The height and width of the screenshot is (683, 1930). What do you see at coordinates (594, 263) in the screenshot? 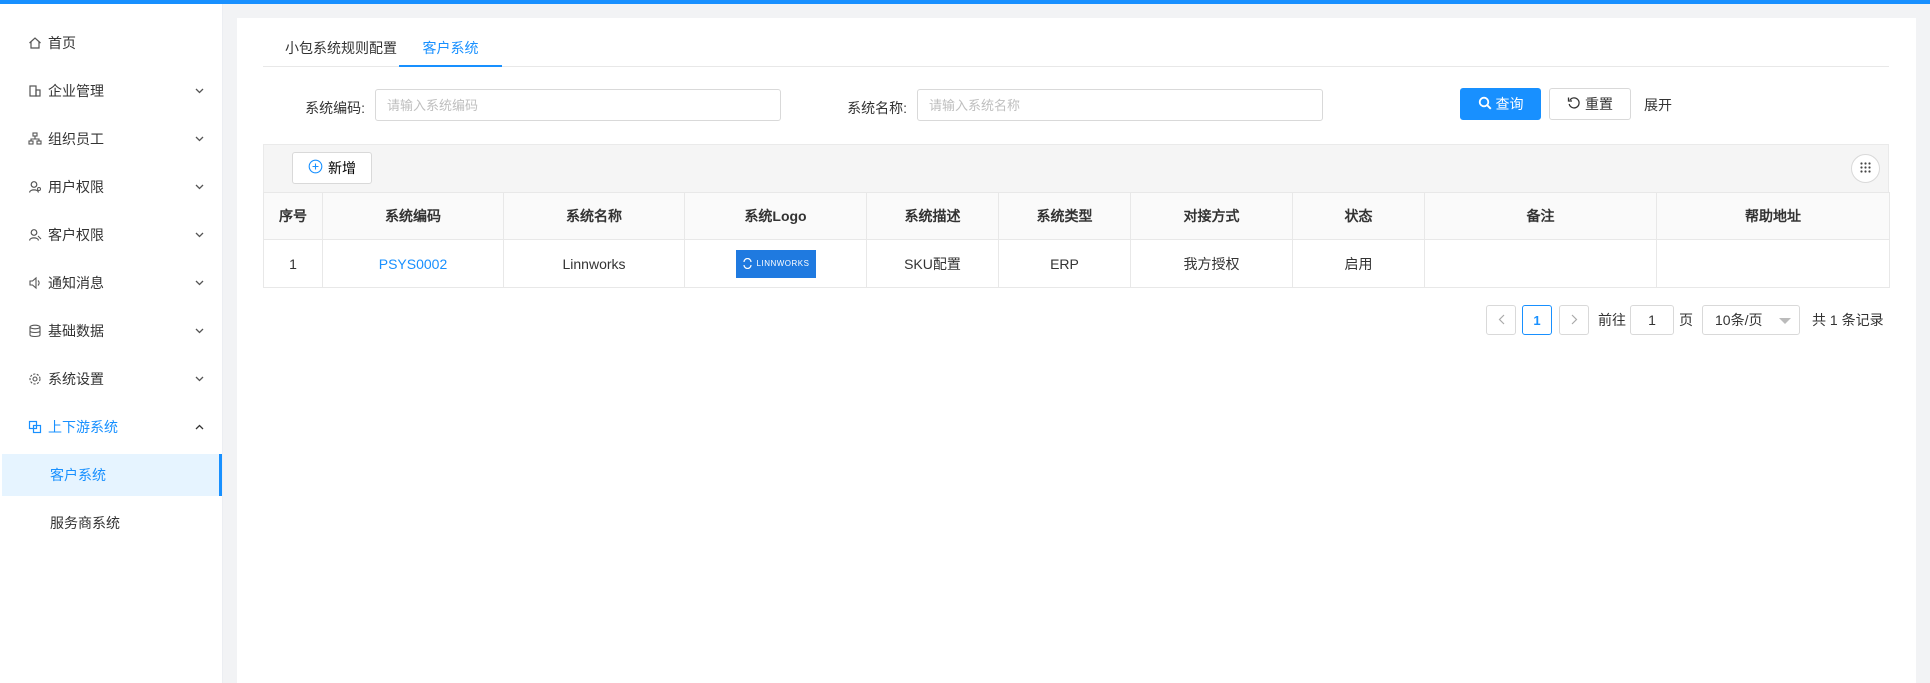
I see `system-name-cell: Linnworks` at bounding box center [594, 263].